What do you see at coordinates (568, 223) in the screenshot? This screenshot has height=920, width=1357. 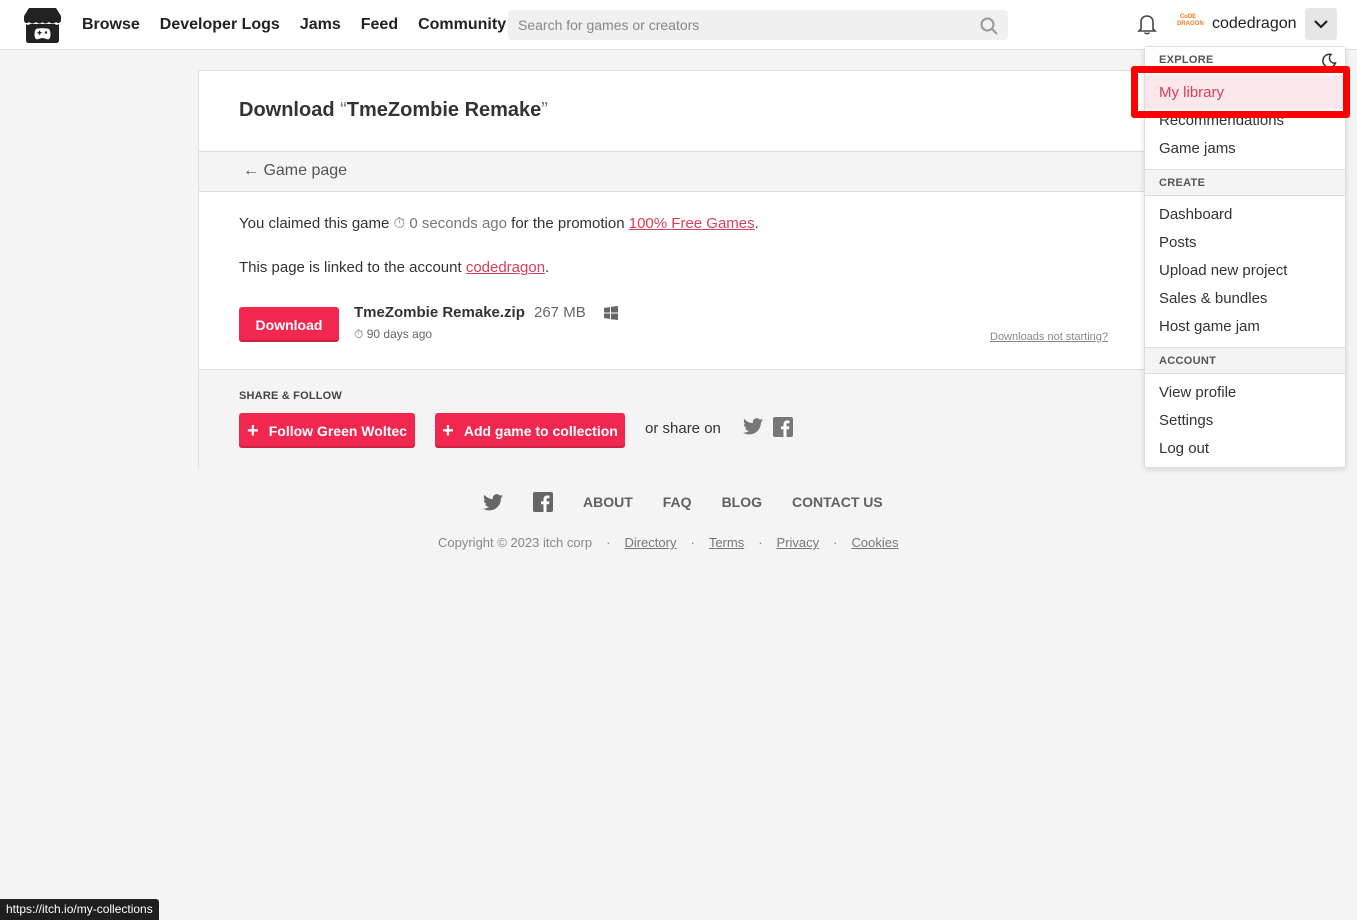 I see `claim-middle: for the promotion` at bounding box center [568, 223].